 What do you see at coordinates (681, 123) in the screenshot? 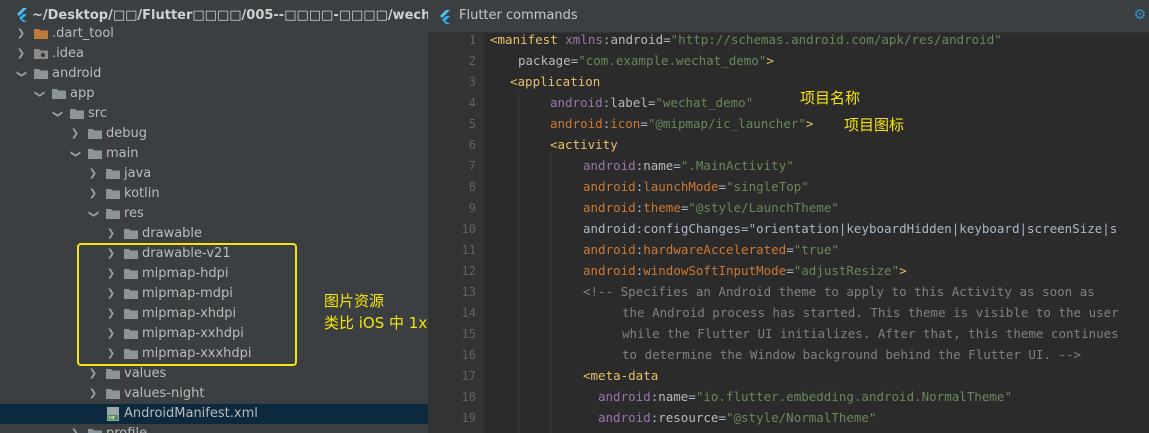
I see `code-line: android:icon="@mipmap/ic_launcher">` at bounding box center [681, 123].